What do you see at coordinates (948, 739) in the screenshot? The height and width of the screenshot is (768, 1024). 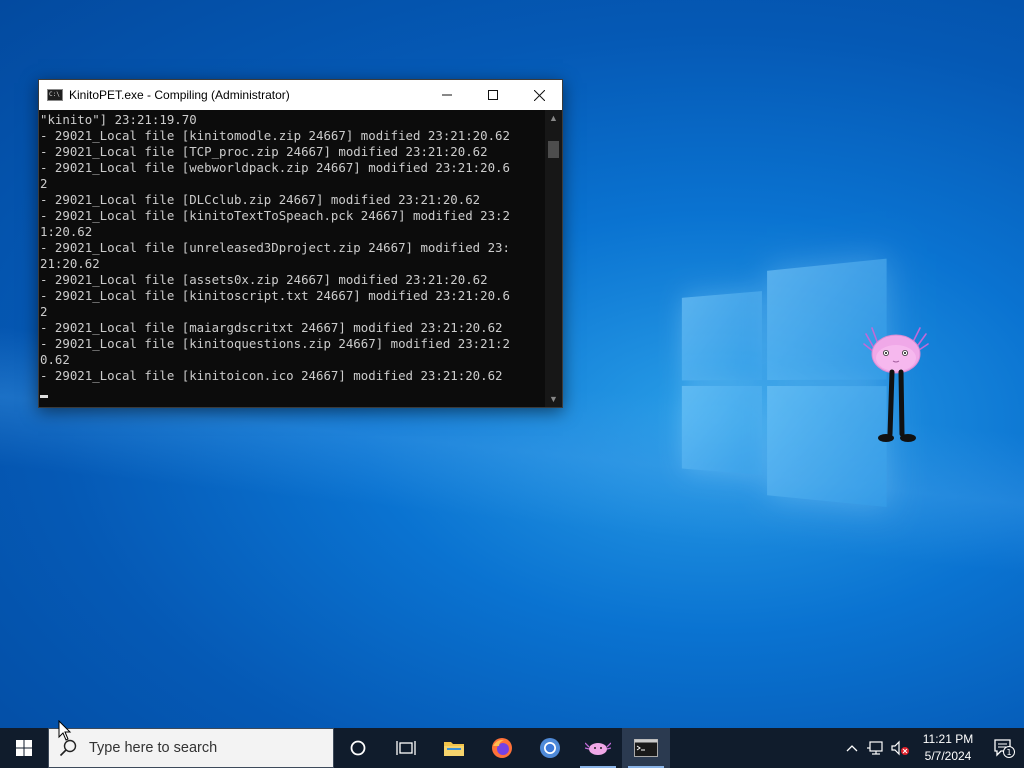 I see `clock-time: 11:21 PM` at bounding box center [948, 739].